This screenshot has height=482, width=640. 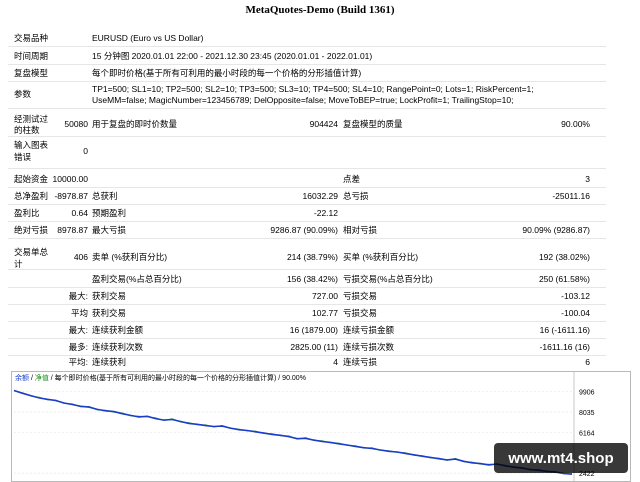 I want to click on spread-label: 点差, so click(x=352, y=179).